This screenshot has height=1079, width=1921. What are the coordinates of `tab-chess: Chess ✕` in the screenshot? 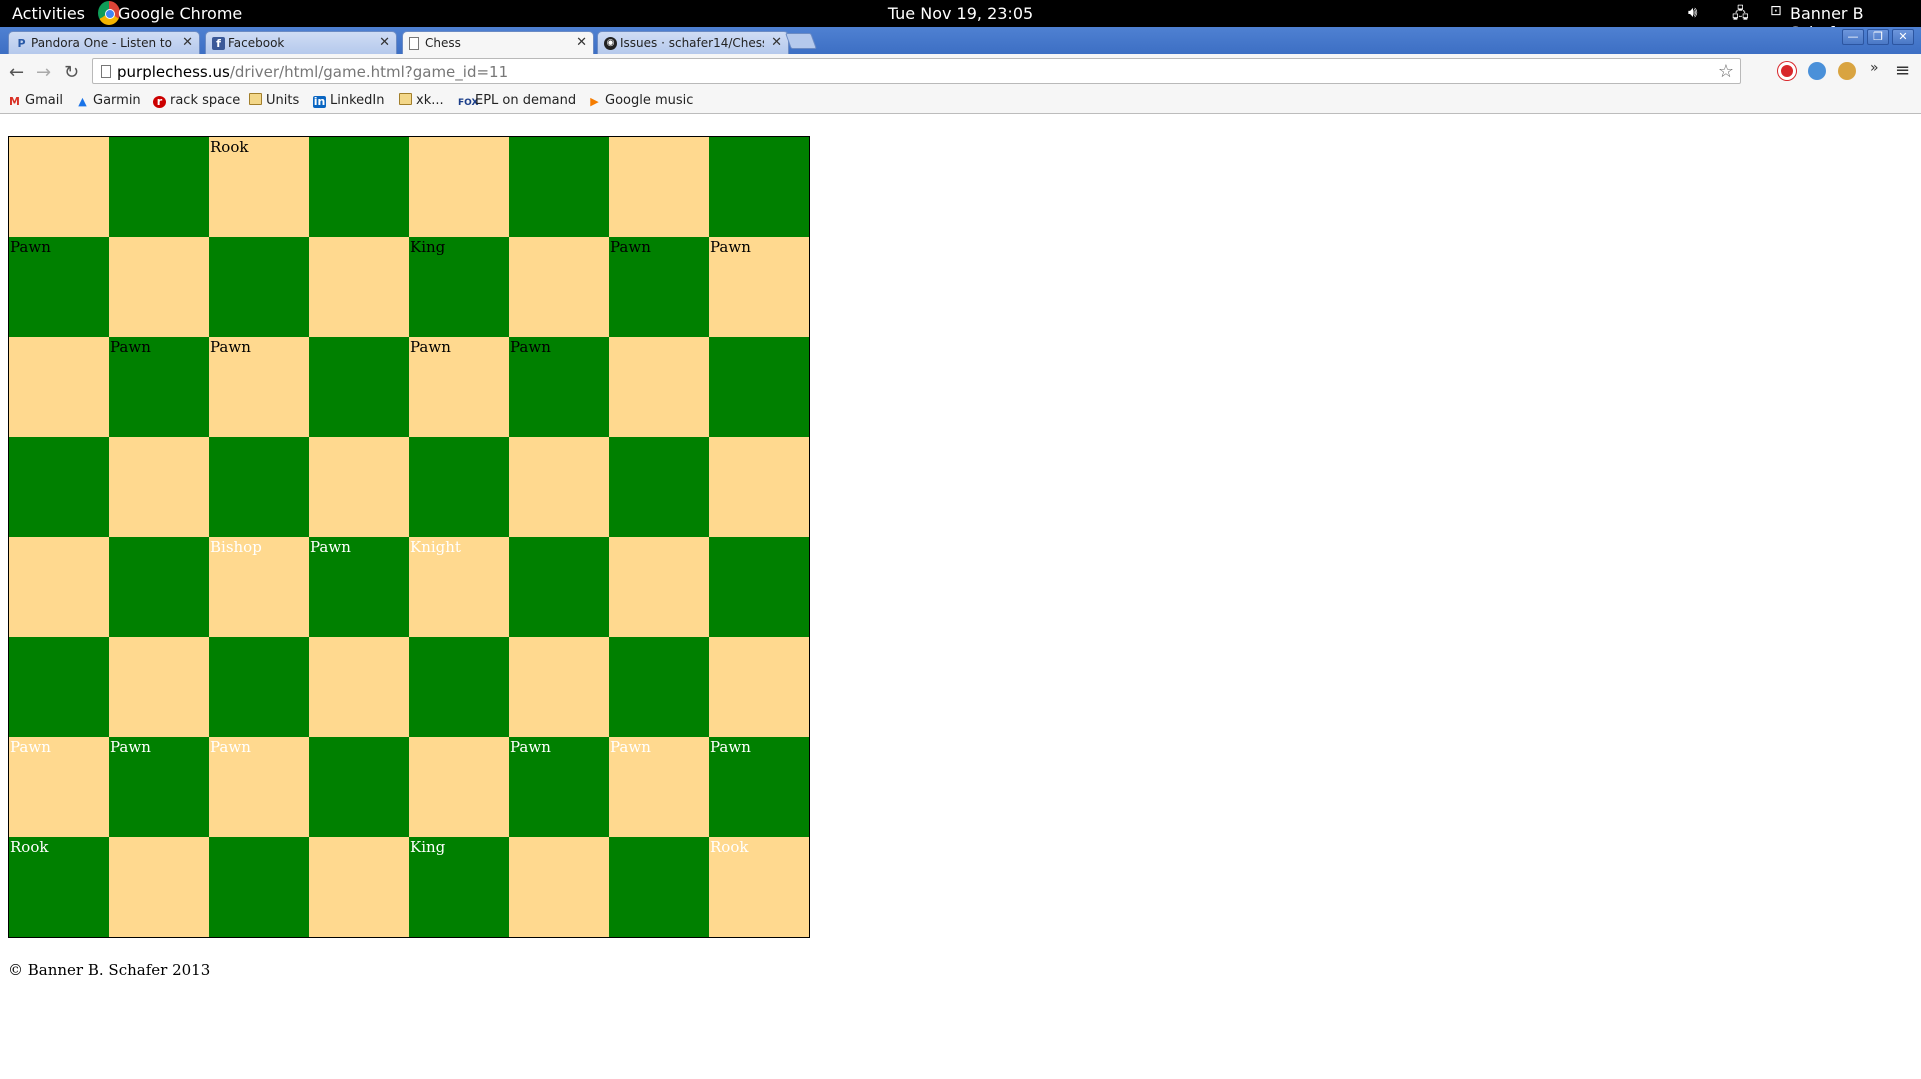 It's located at (498, 43).